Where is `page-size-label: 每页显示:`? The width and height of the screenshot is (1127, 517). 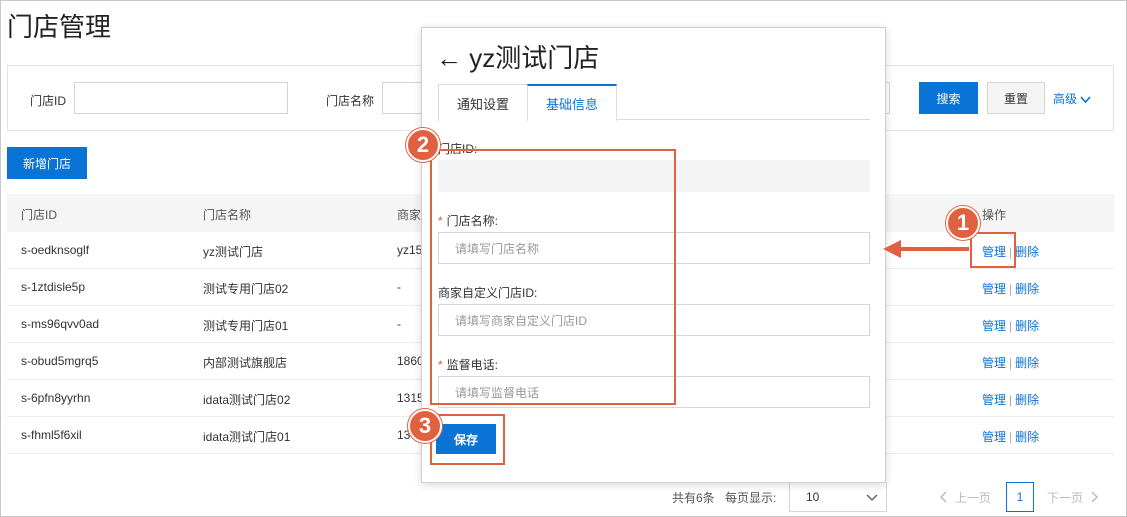
page-size-label: 每页显示: is located at coordinates (751, 498).